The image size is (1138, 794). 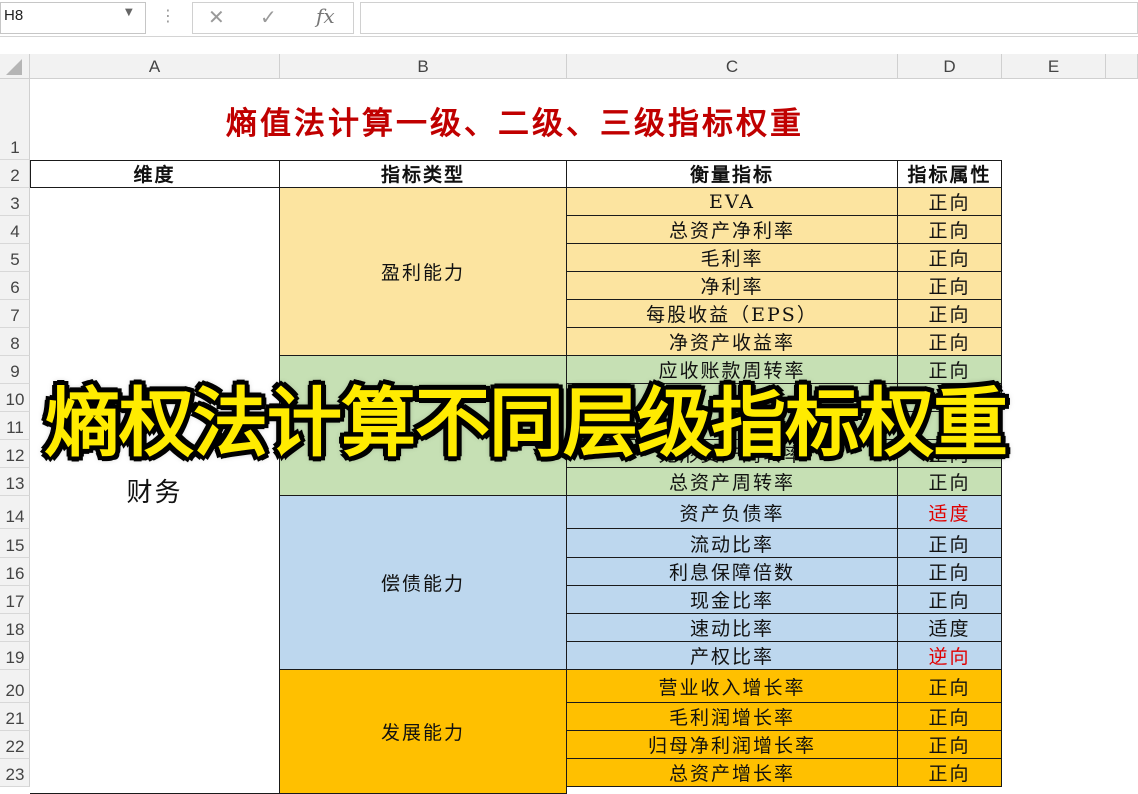 I want to click on row-header: 2, so click(x=15, y=174).